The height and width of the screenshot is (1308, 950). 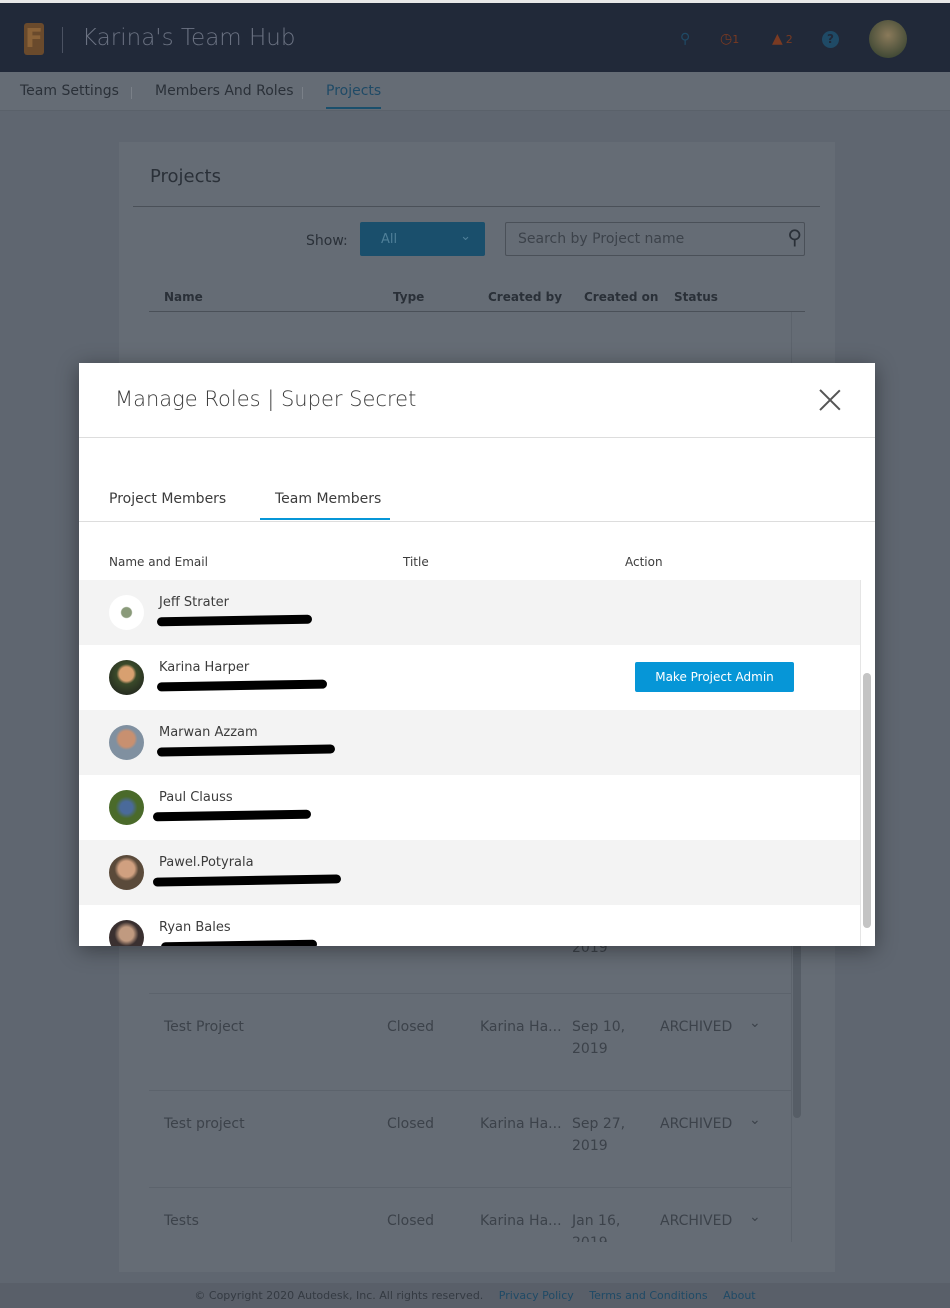 What do you see at coordinates (696, 297) in the screenshot?
I see `column-status: Status` at bounding box center [696, 297].